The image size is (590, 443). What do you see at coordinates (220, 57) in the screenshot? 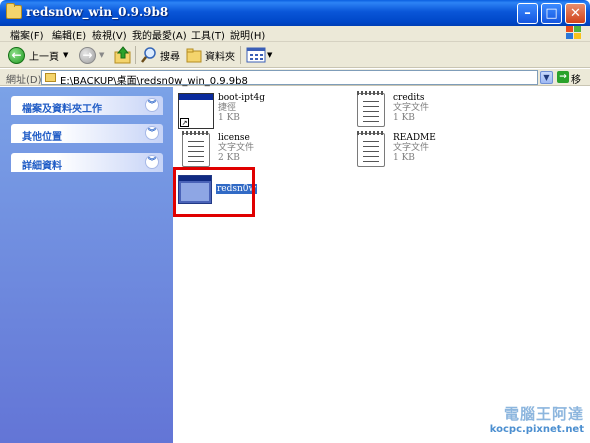
I see `folders-label: 資料夾` at bounding box center [220, 57].